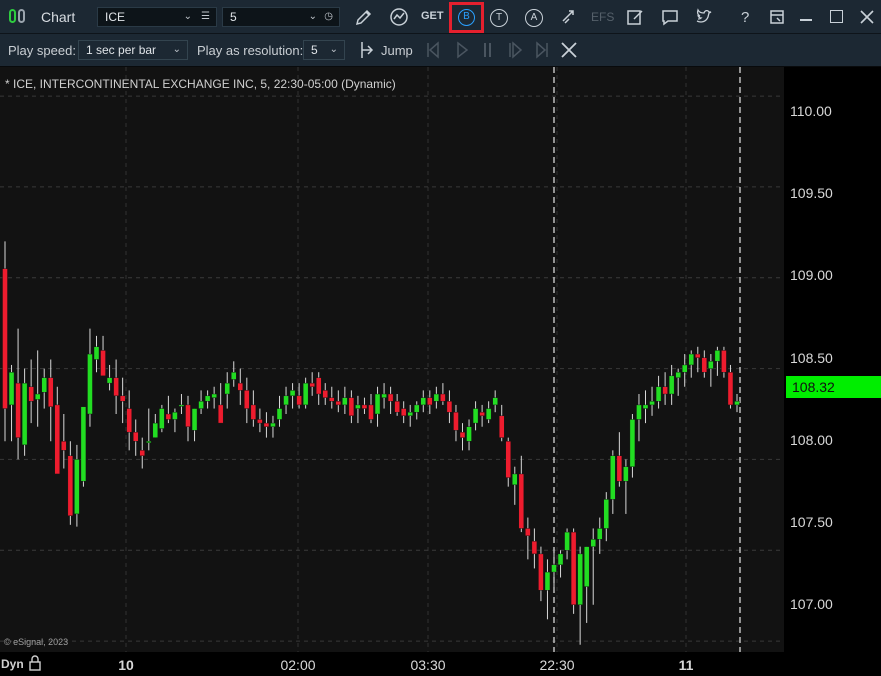 Image resolution: width=881 pixels, height=676 pixels. I want to click on interval-input: 5 ⌄ ◷, so click(281, 17).